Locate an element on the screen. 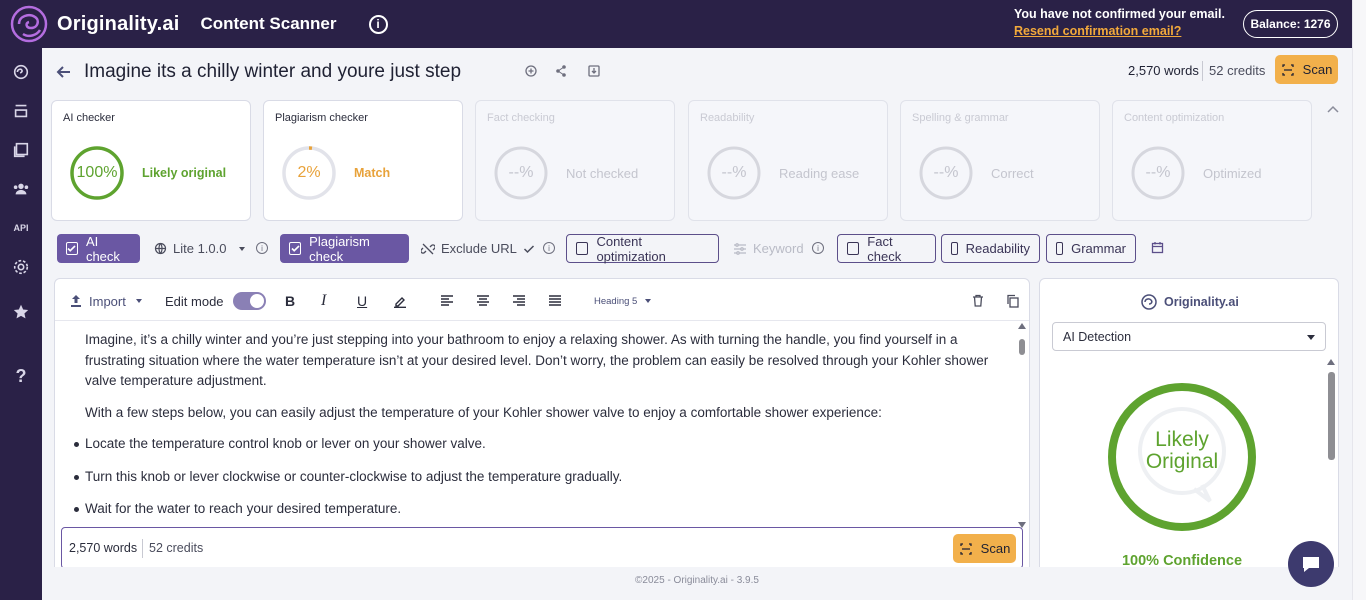 Image resolution: width=1366 pixels, height=600 pixels. heading-select: Heading 5 is located at coordinates (623, 301).